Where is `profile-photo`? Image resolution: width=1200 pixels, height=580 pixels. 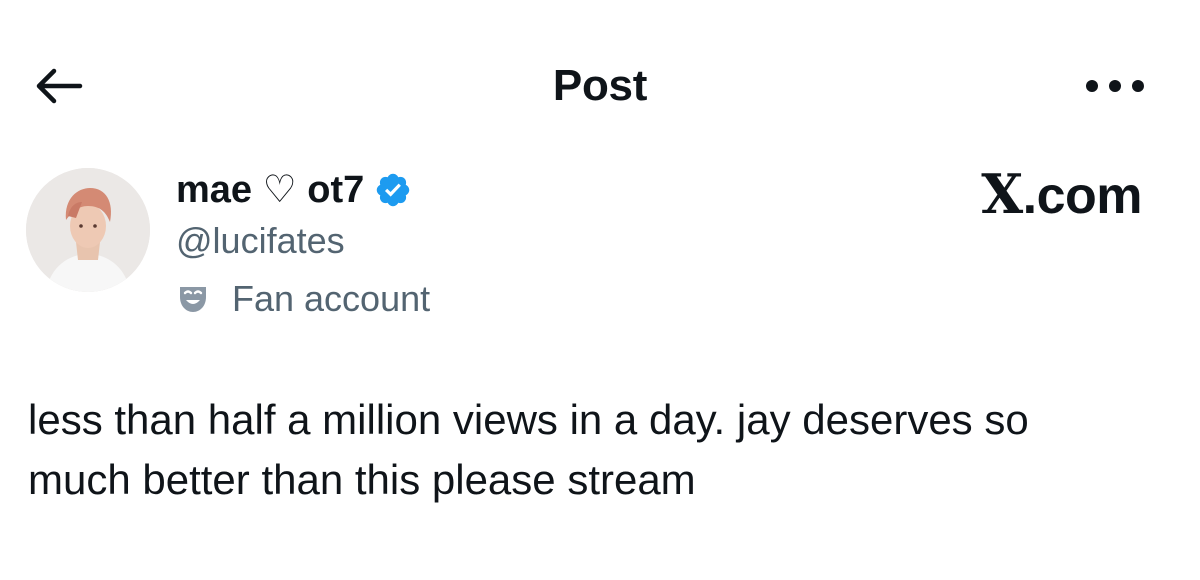
profile-photo is located at coordinates (88, 230).